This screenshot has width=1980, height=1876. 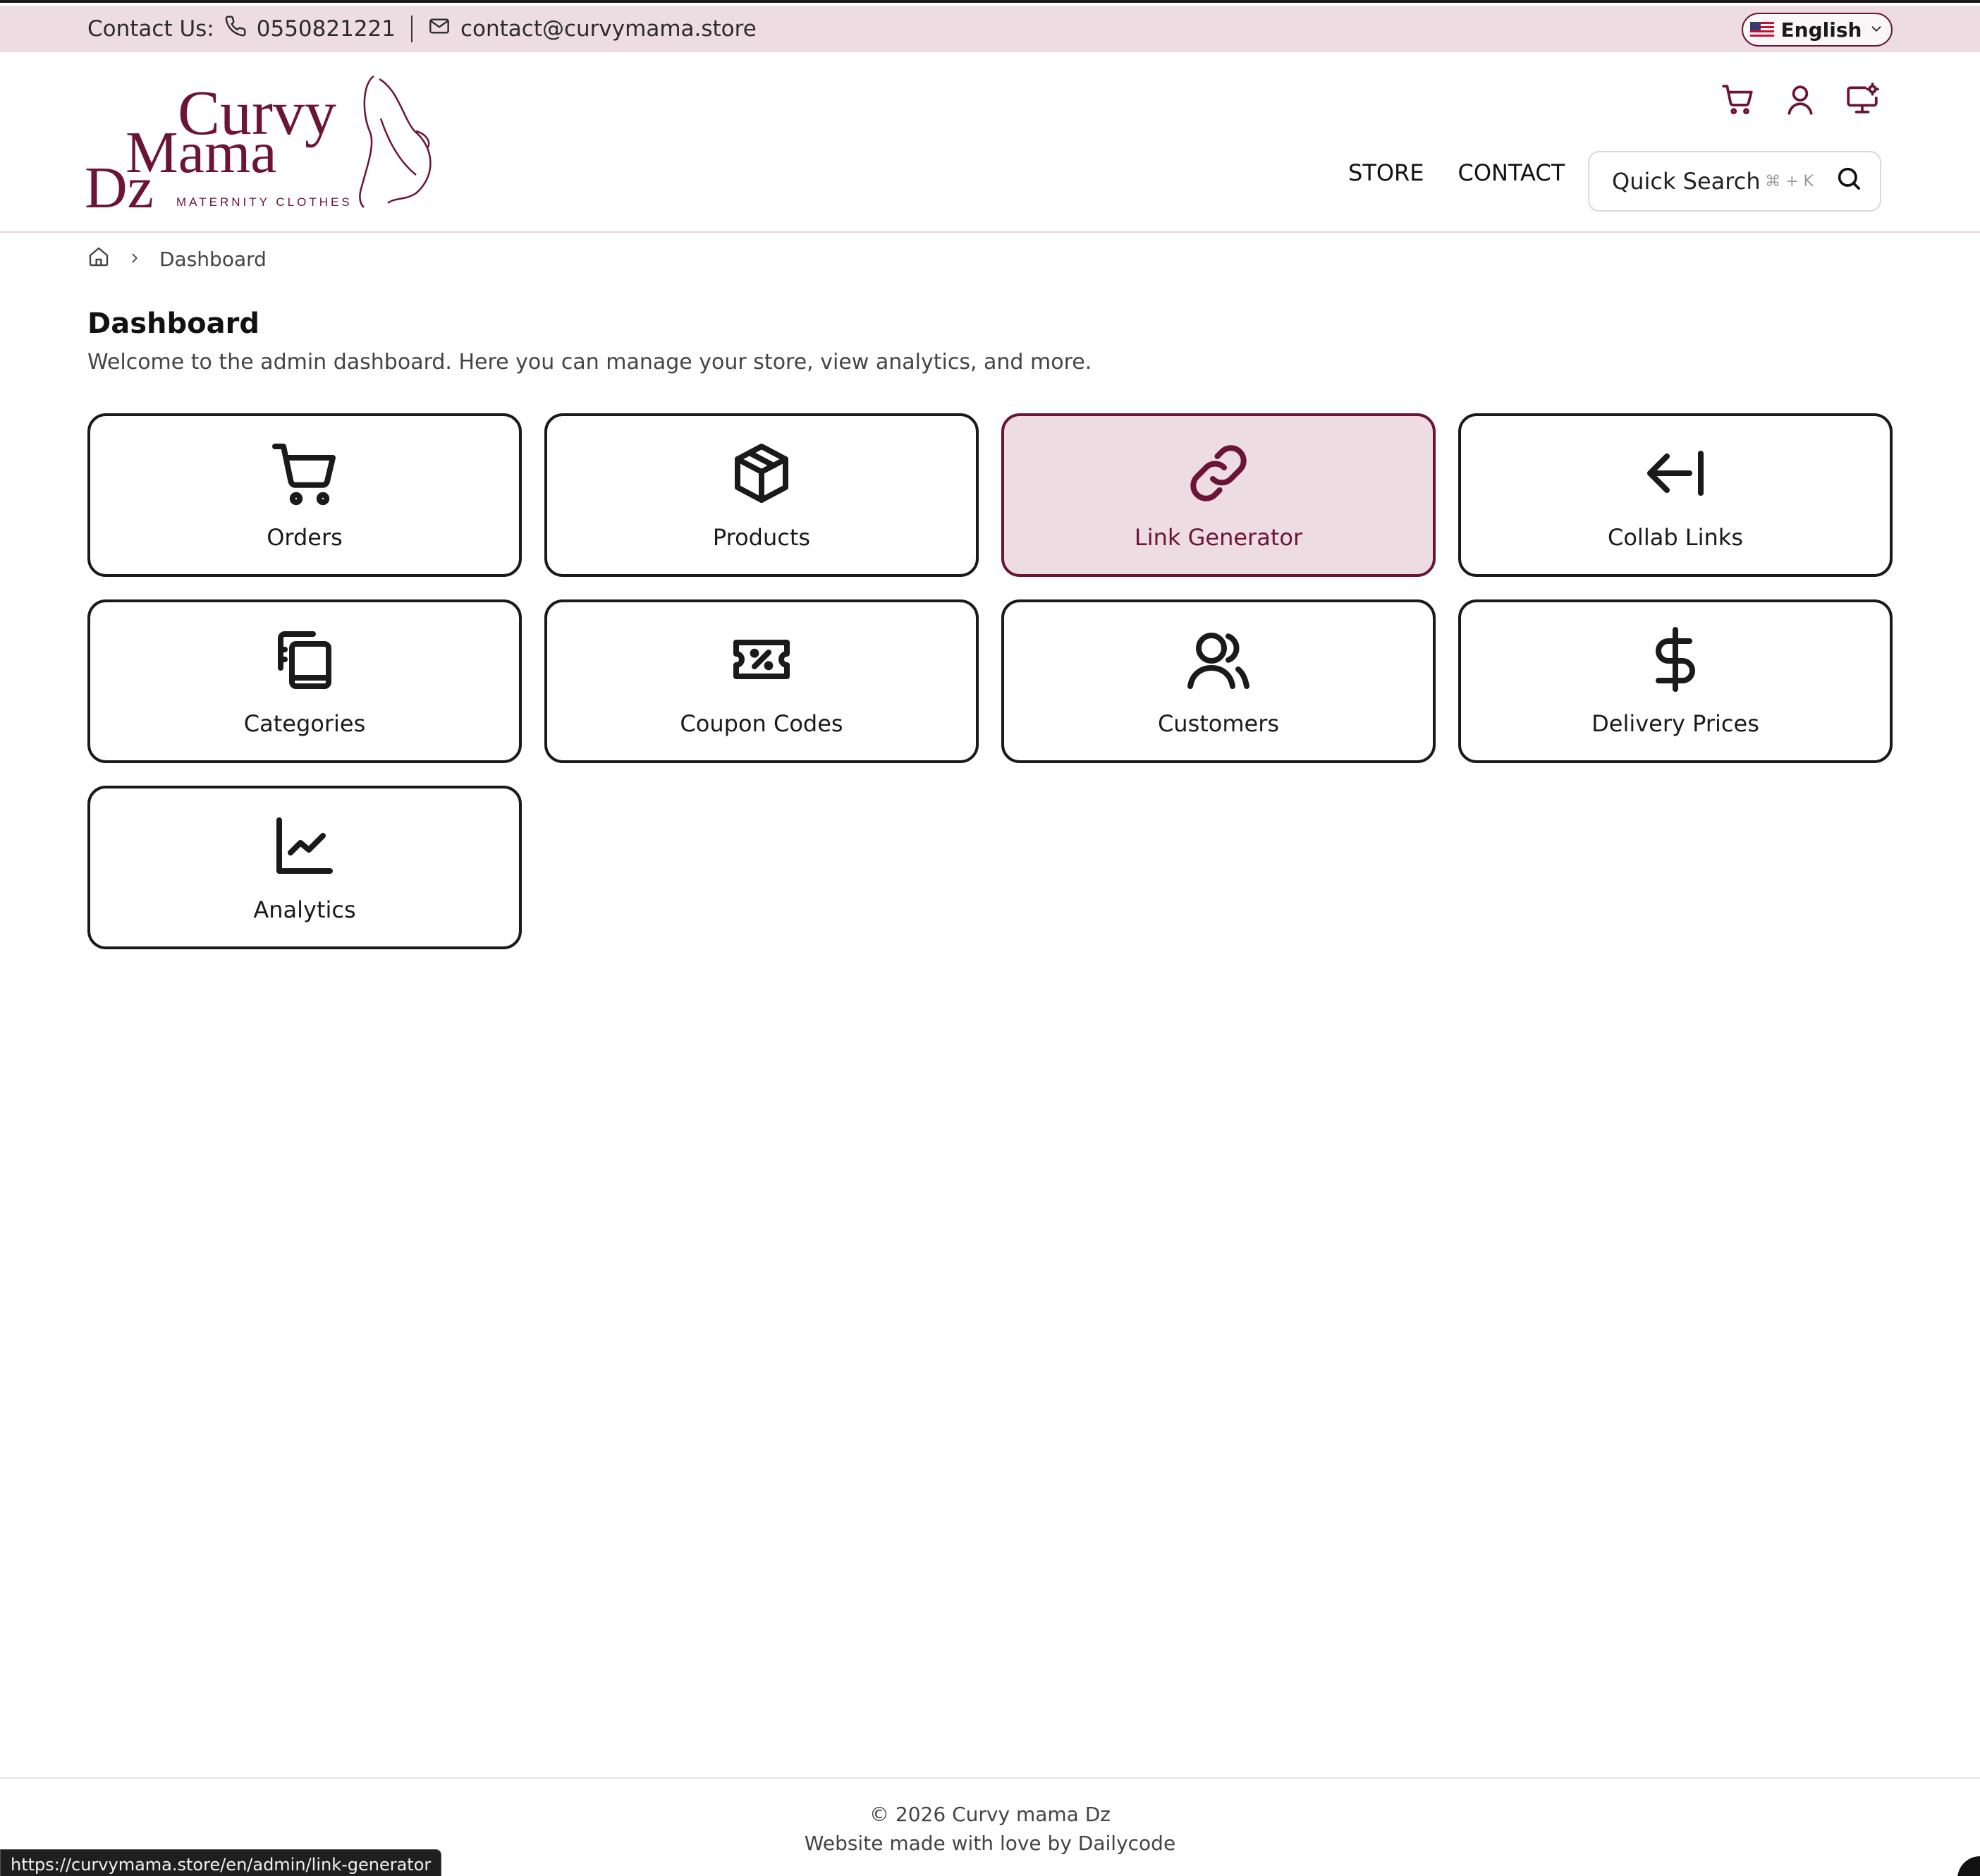 What do you see at coordinates (305, 723) in the screenshot?
I see `card-label: Categories` at bounding box center [305, 723].